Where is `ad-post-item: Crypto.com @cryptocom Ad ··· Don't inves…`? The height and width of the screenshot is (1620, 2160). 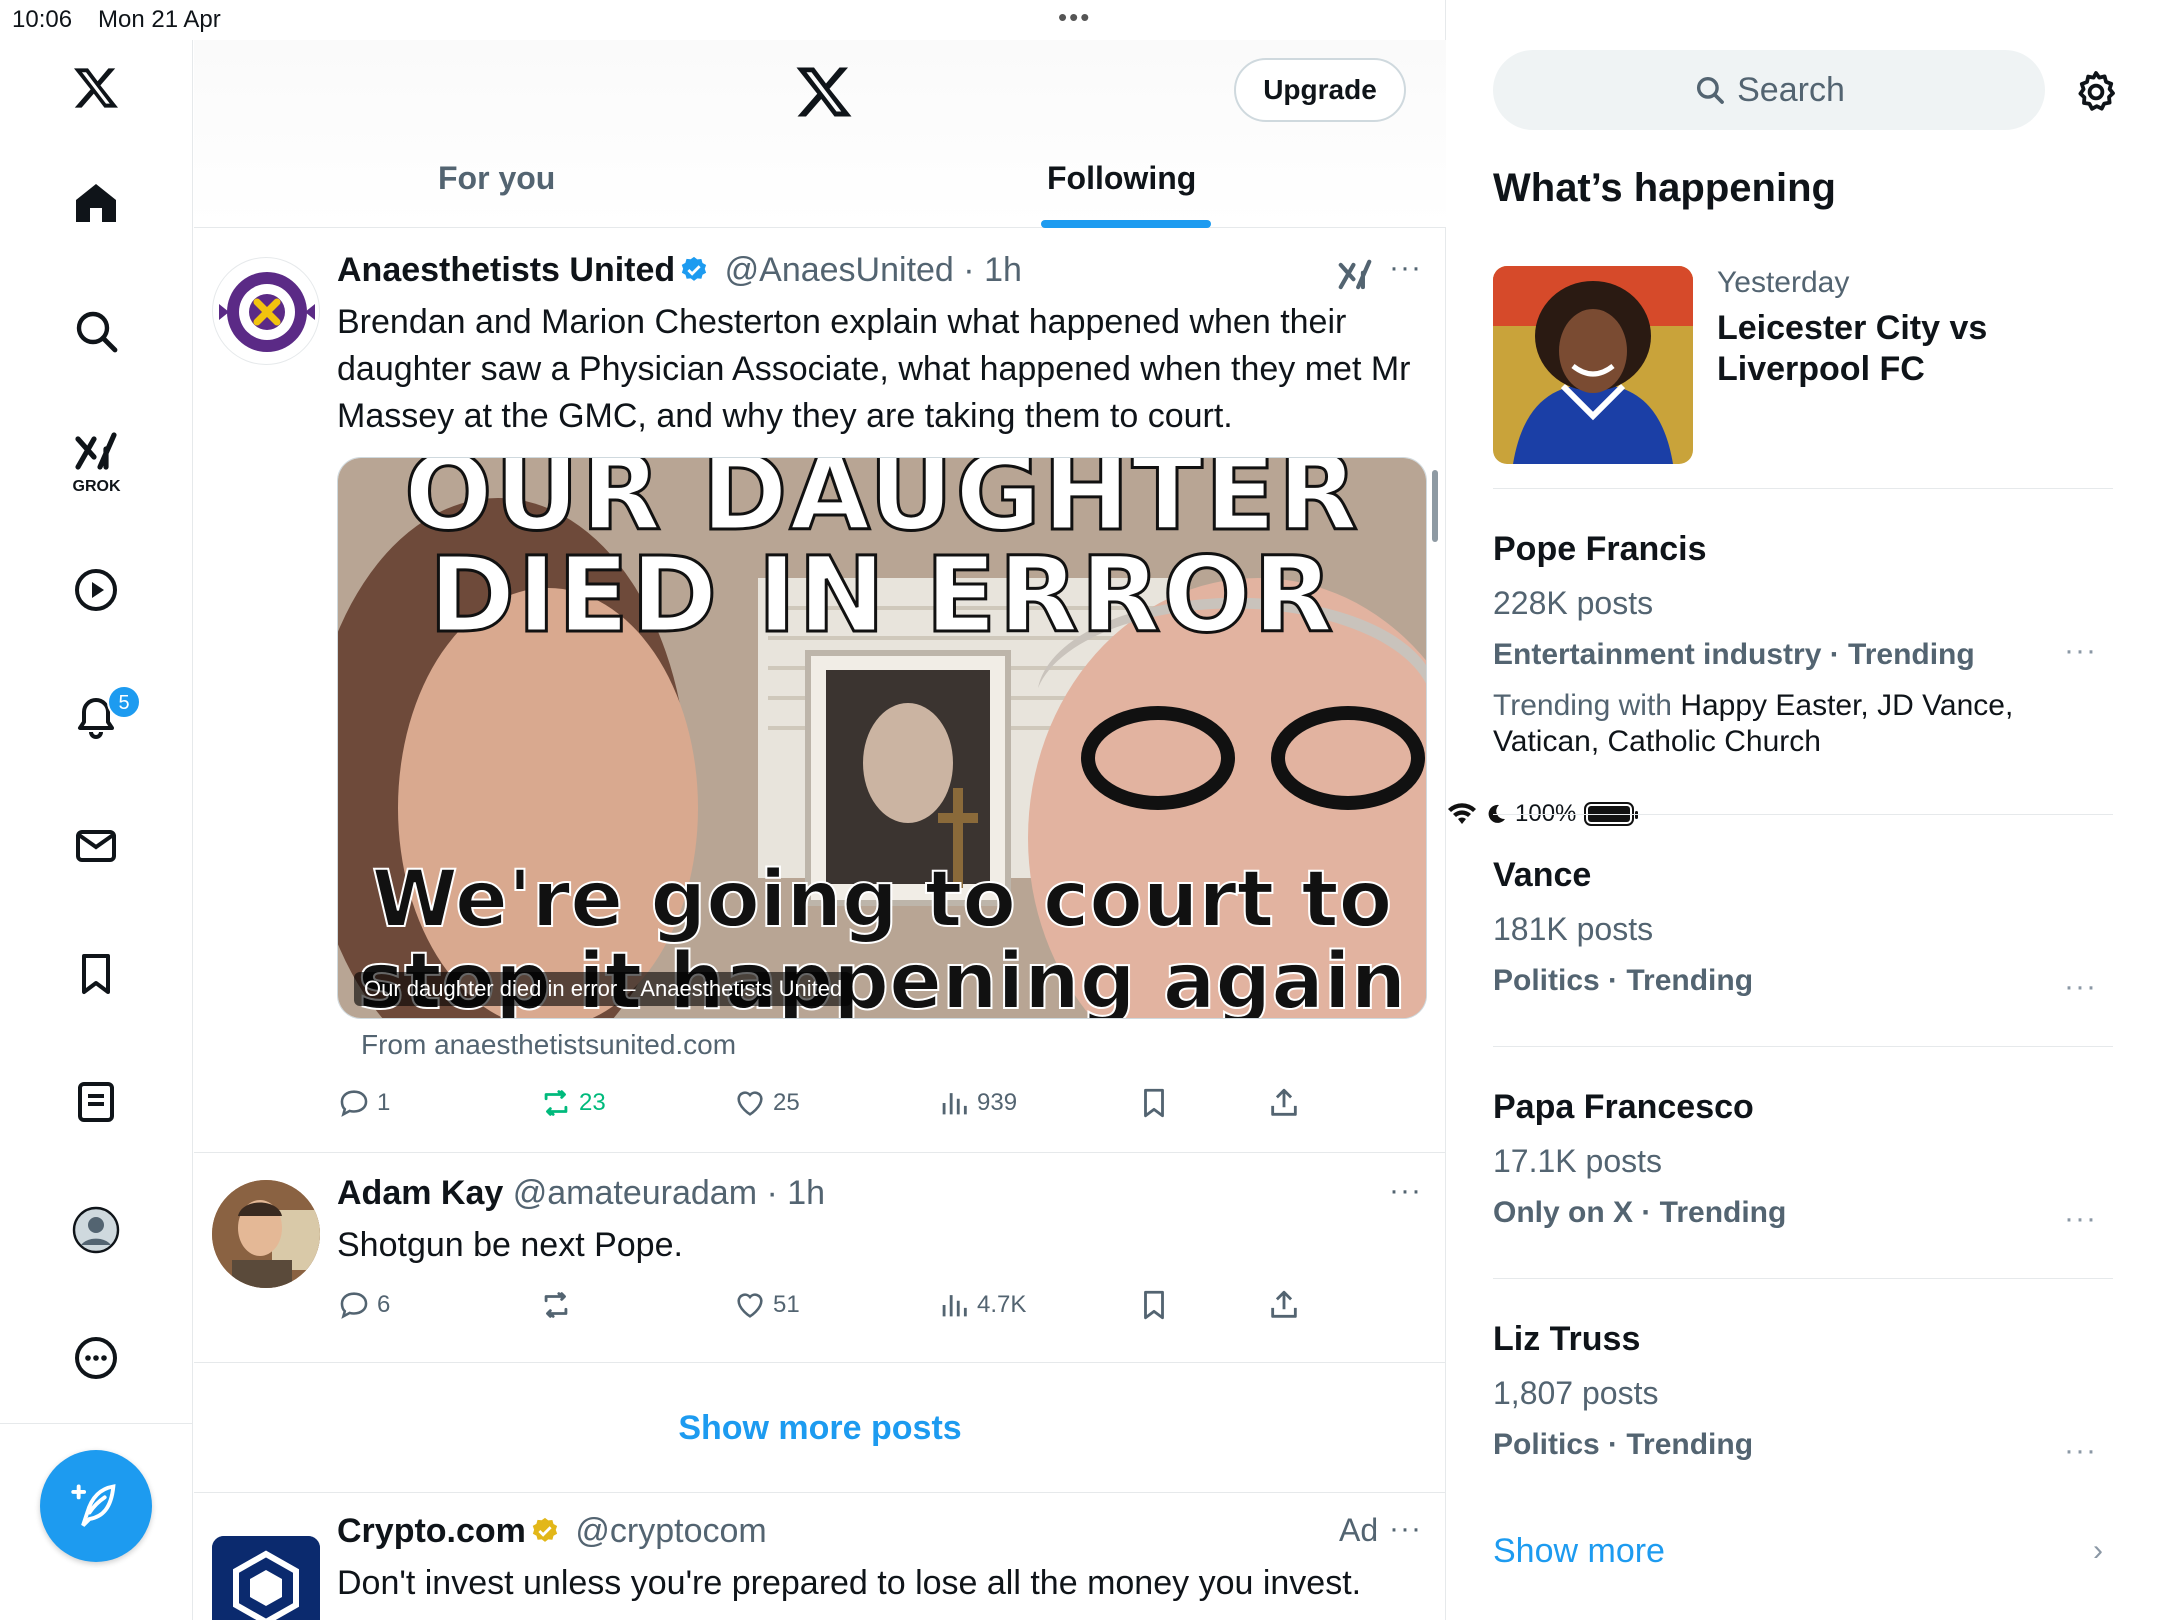
ad-post-item: Crypto.com @cryptocom Ad ··· Don't inves… is located at coordinates (820, 1557).